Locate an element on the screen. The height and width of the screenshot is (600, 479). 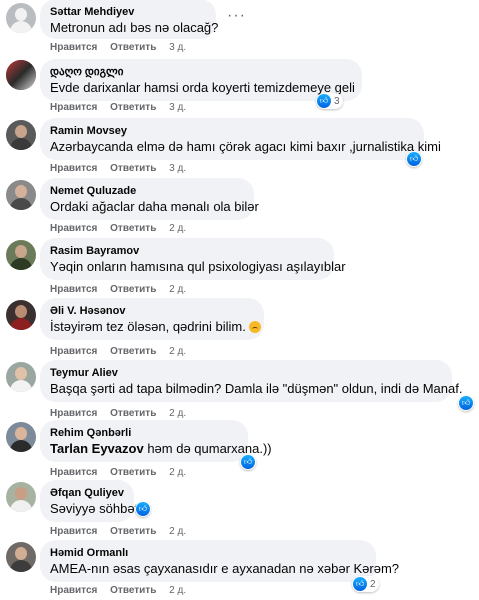
reaction-summary: 👍︎ 2 is located at coordinates (365, 584).